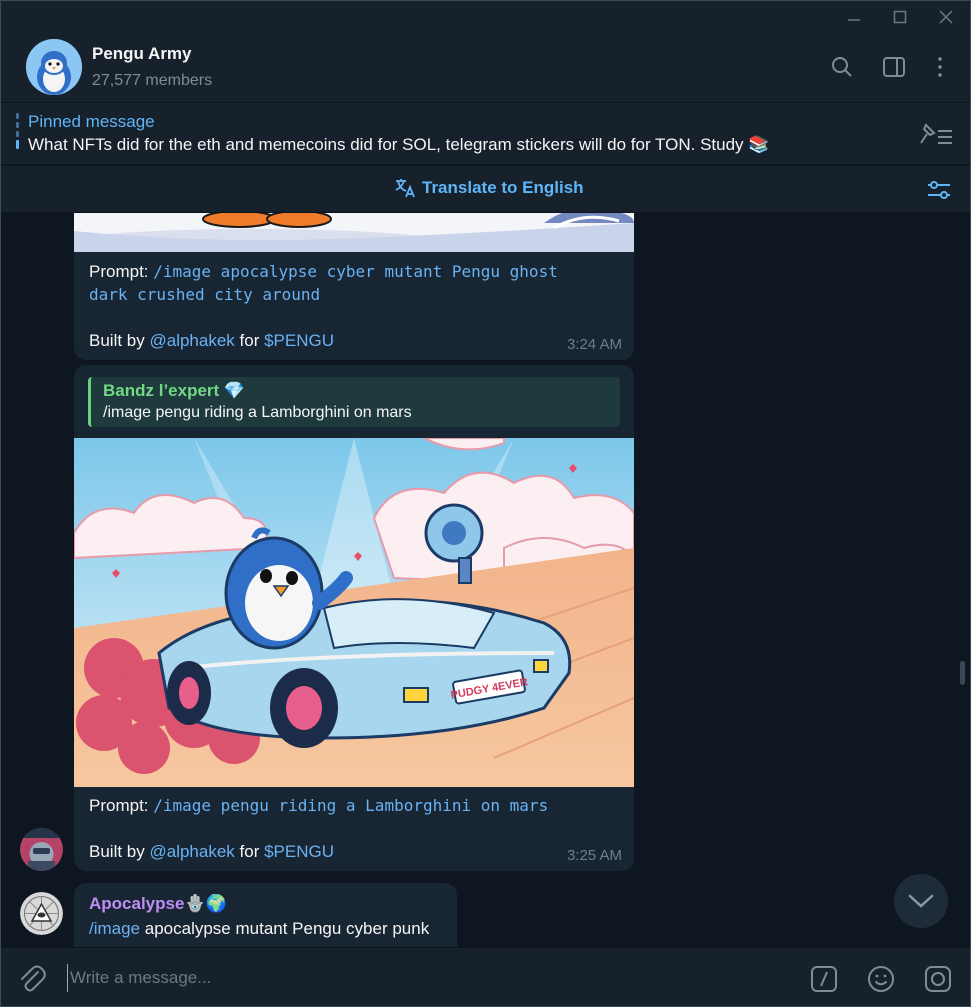  I want to click on bot-command-link: /image, so click(114, 928).